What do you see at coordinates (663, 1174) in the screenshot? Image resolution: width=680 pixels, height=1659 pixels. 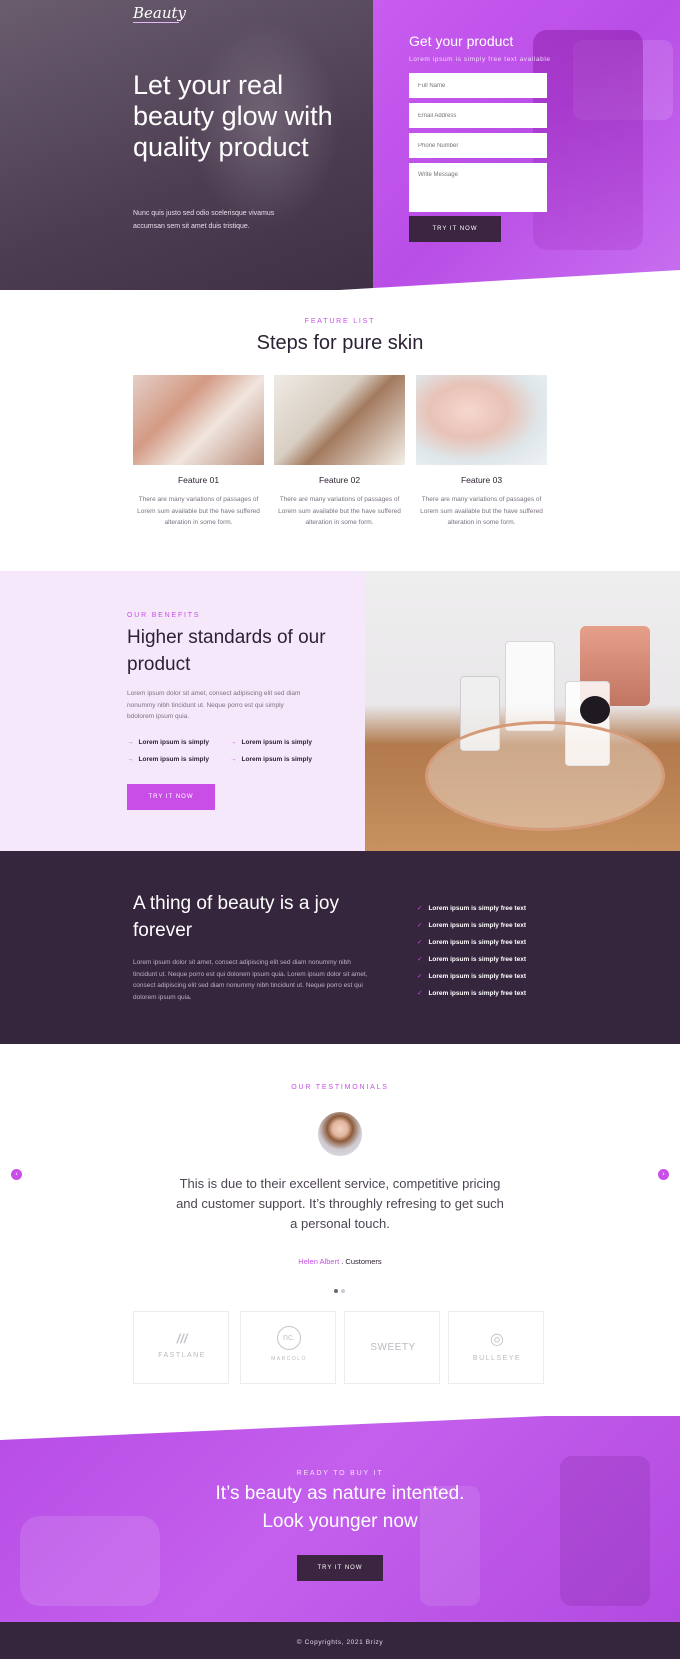 I see `chevron-right-icon: ›` at bounding box center [663, 1174].